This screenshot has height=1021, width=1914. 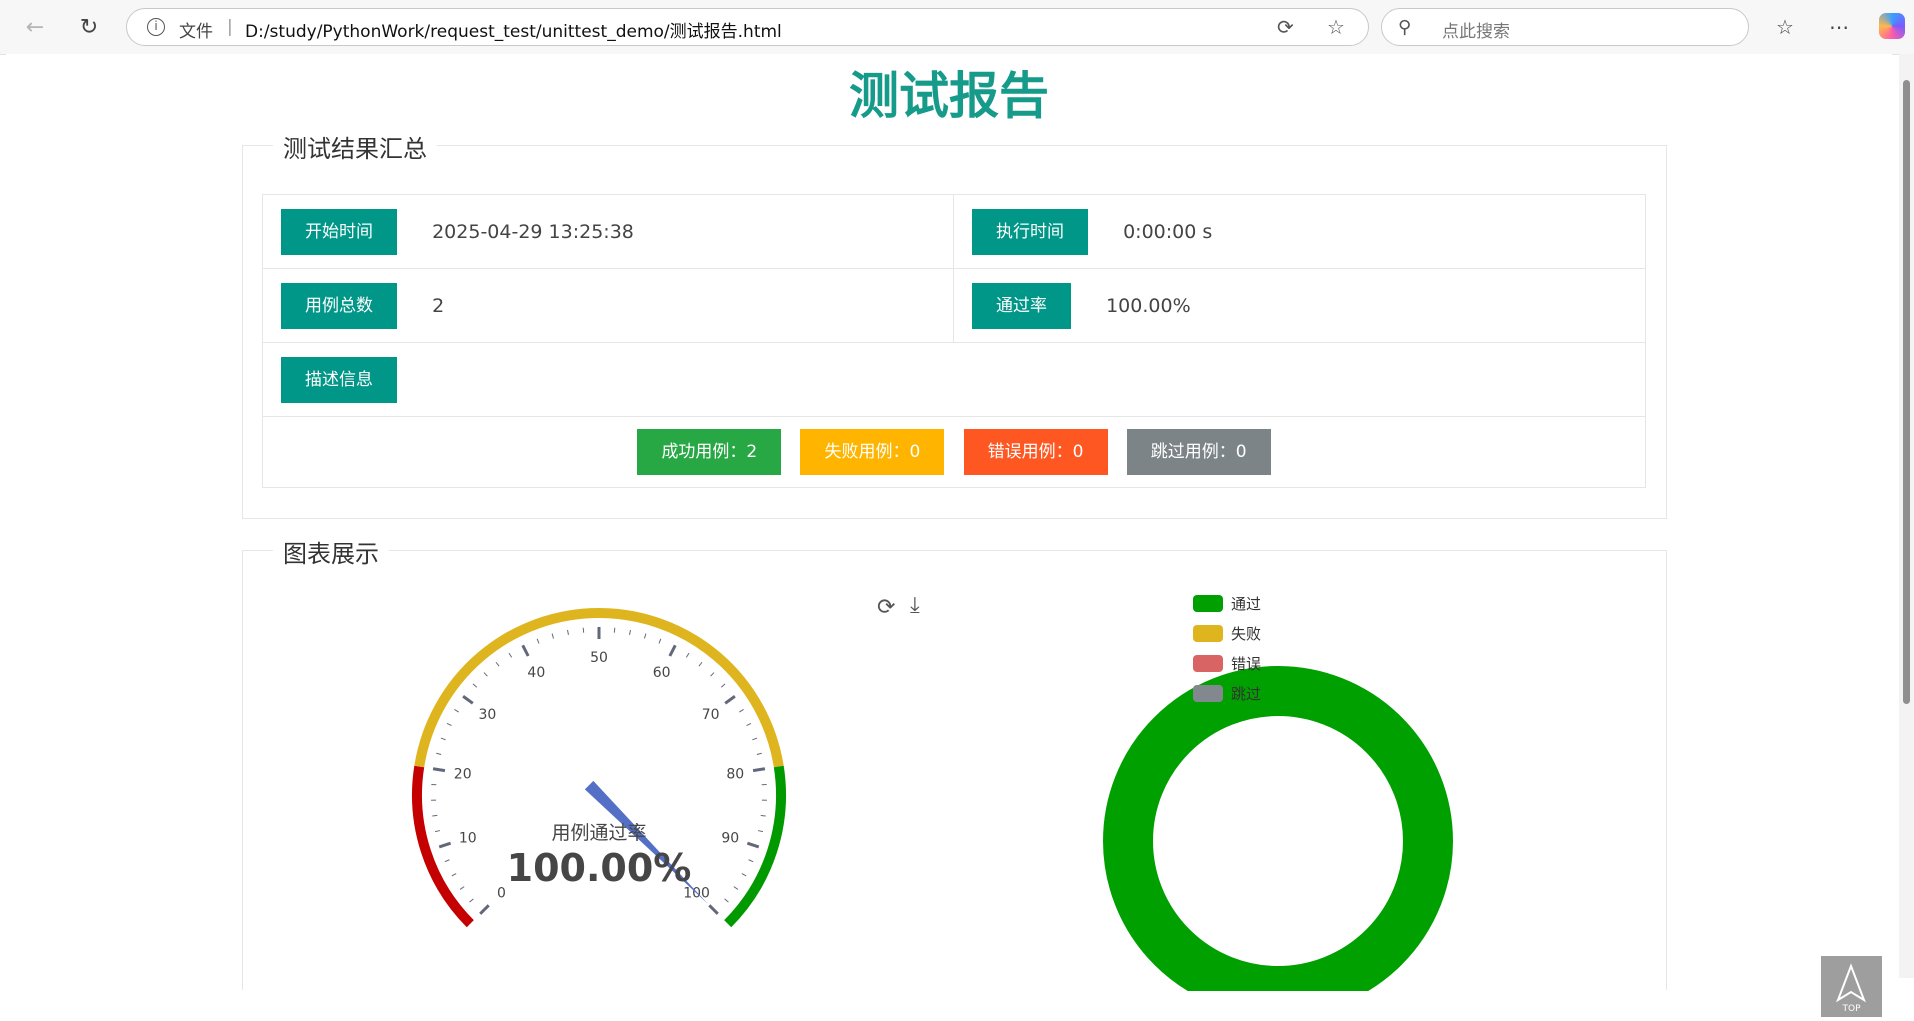 What do you see at coordinates (949, 92) in the screenshot?
I see `page-title: 测试报告` at bounding box center [949, 92].